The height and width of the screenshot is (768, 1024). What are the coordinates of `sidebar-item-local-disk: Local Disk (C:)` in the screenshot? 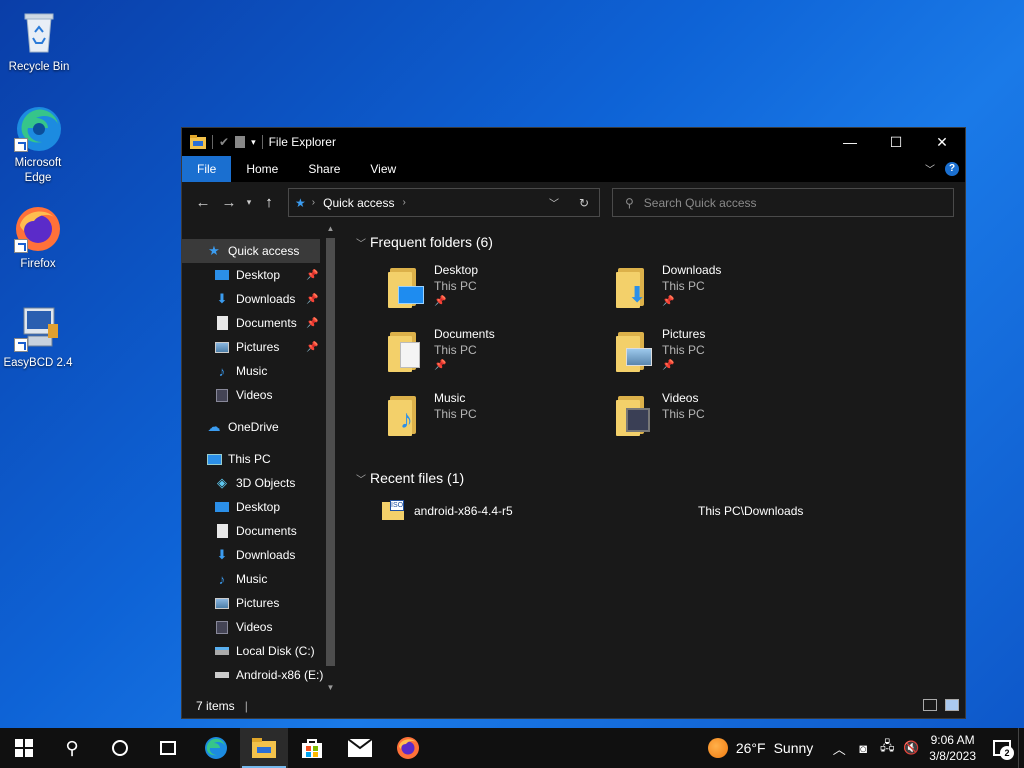 It's located at (260, 651).